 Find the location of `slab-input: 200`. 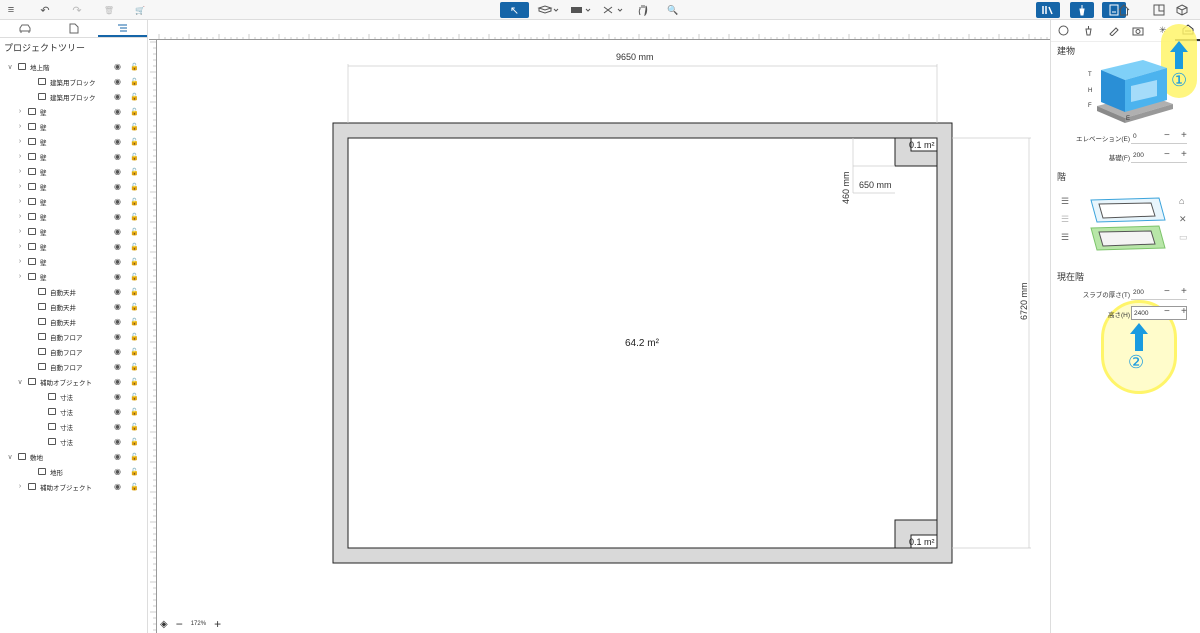

slab-input: 200 is located at coordinates (1159, 293).